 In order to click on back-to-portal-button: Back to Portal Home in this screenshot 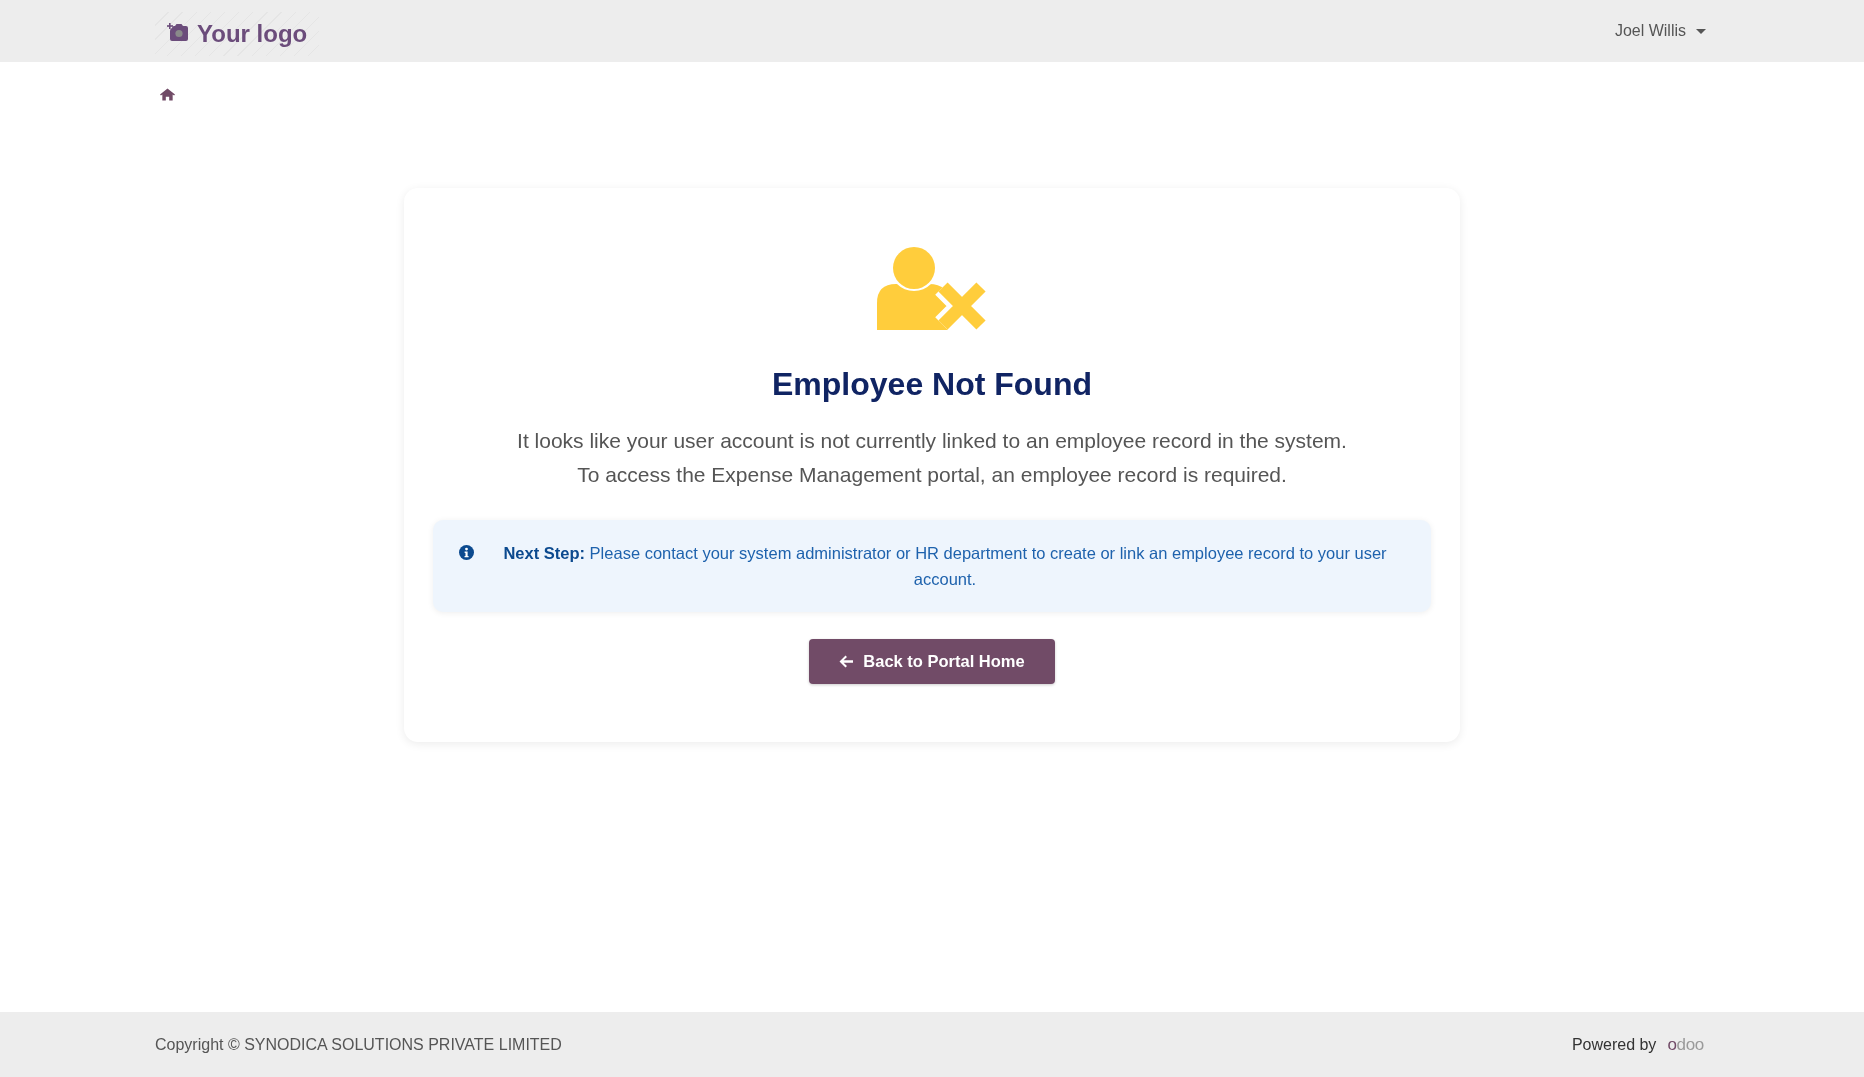, I will do `click(932, 661)`.